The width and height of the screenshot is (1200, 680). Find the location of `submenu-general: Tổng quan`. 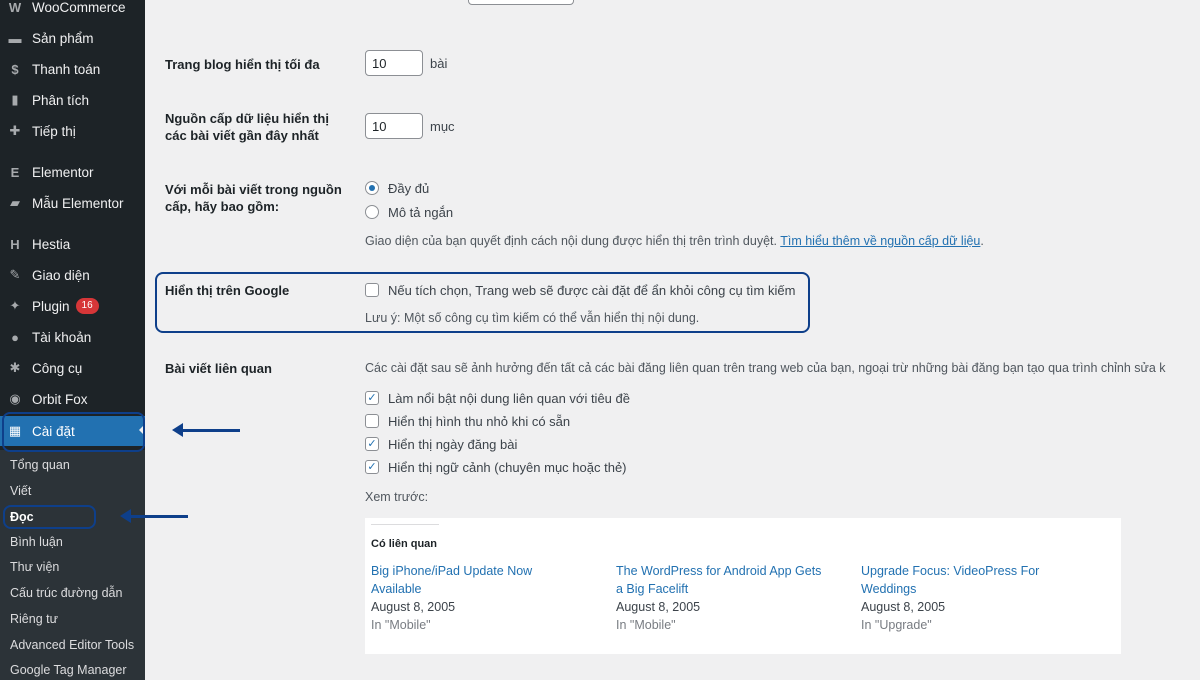

submenu-general: Tổng quan is located at coordinates (40, 465).